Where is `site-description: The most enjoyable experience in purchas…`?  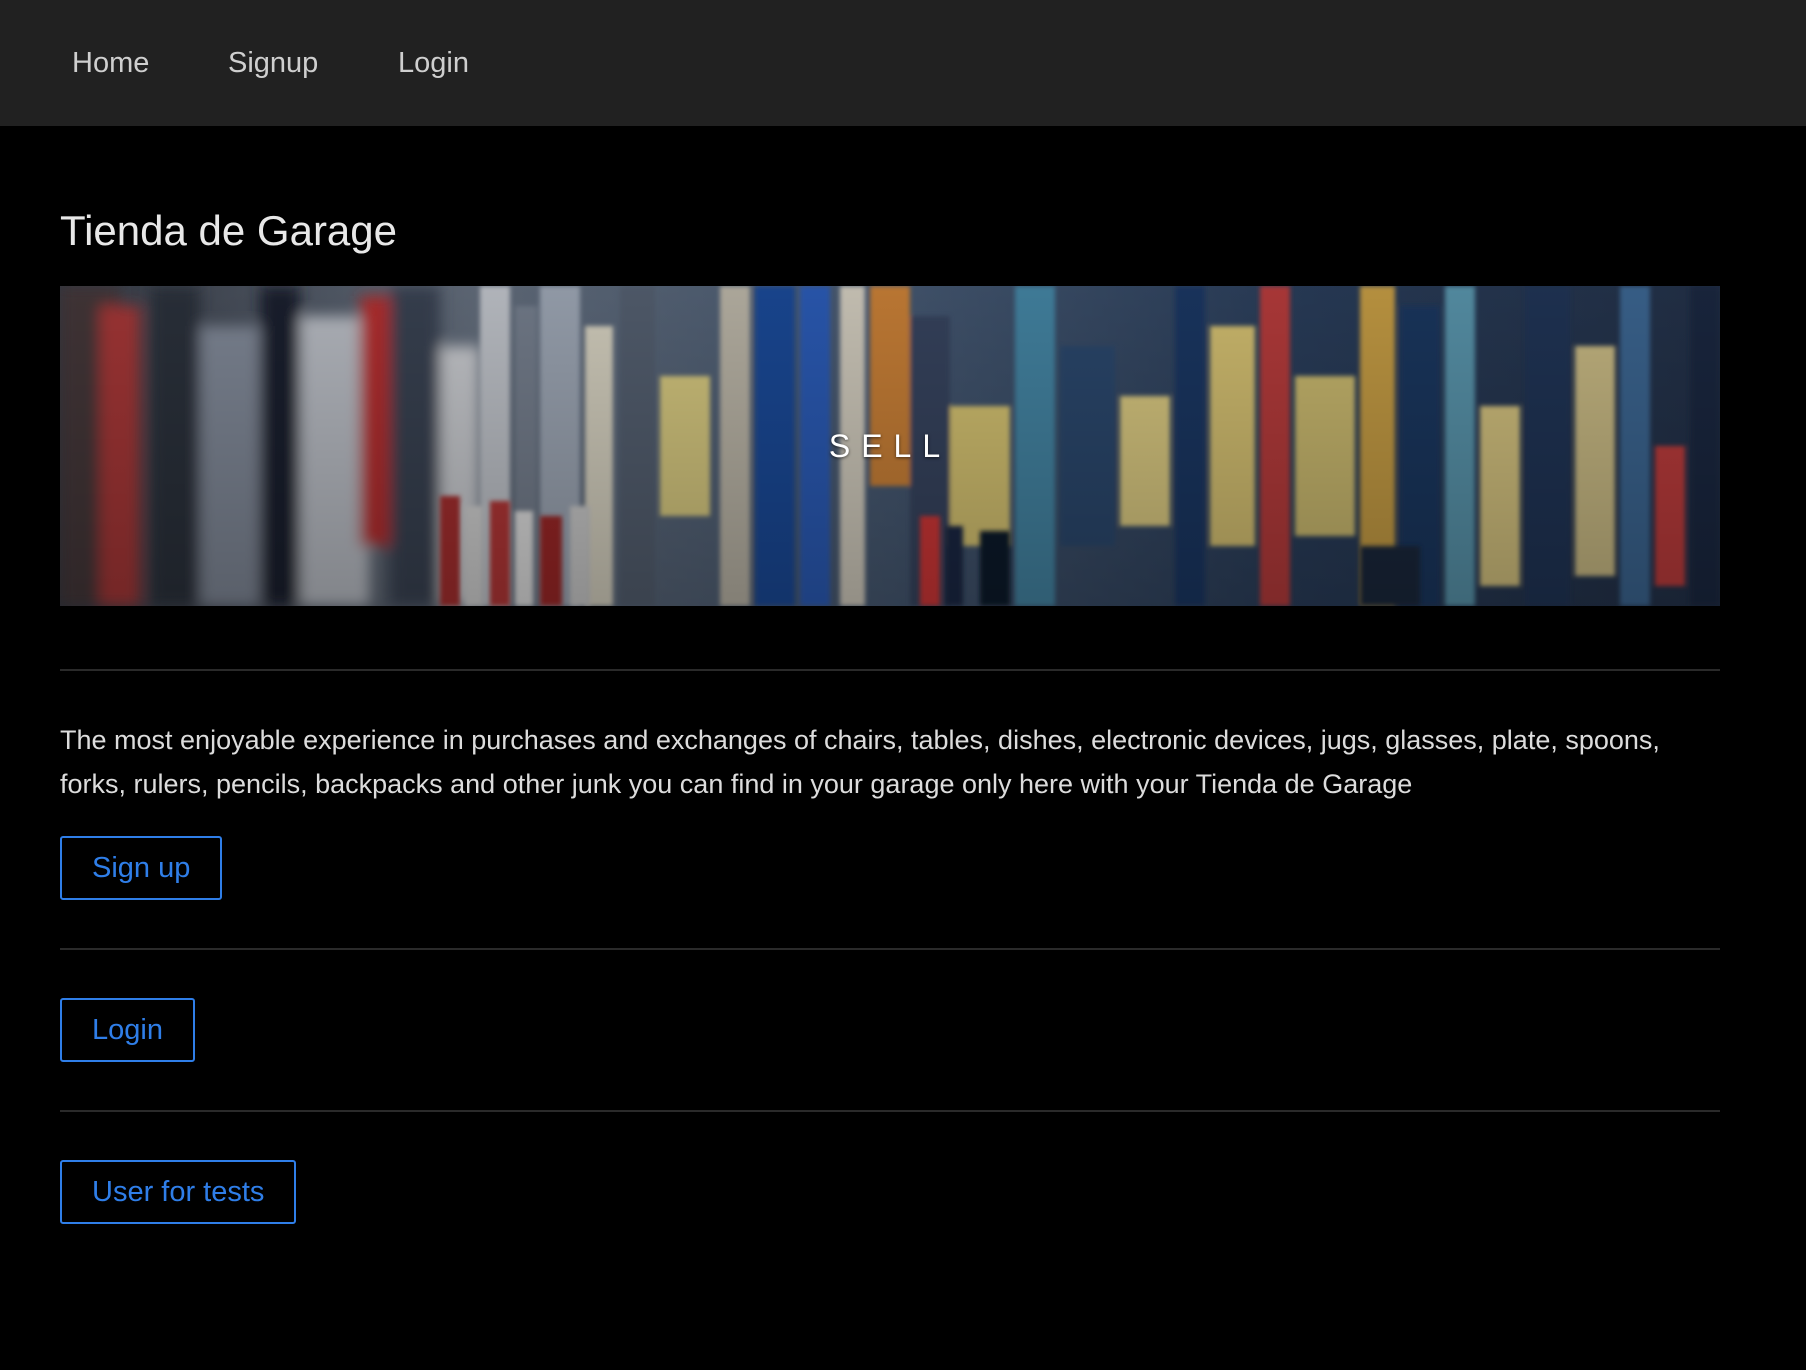 site-description: The most enjoyable experience in purchas… is located at coordinates (860, 762).